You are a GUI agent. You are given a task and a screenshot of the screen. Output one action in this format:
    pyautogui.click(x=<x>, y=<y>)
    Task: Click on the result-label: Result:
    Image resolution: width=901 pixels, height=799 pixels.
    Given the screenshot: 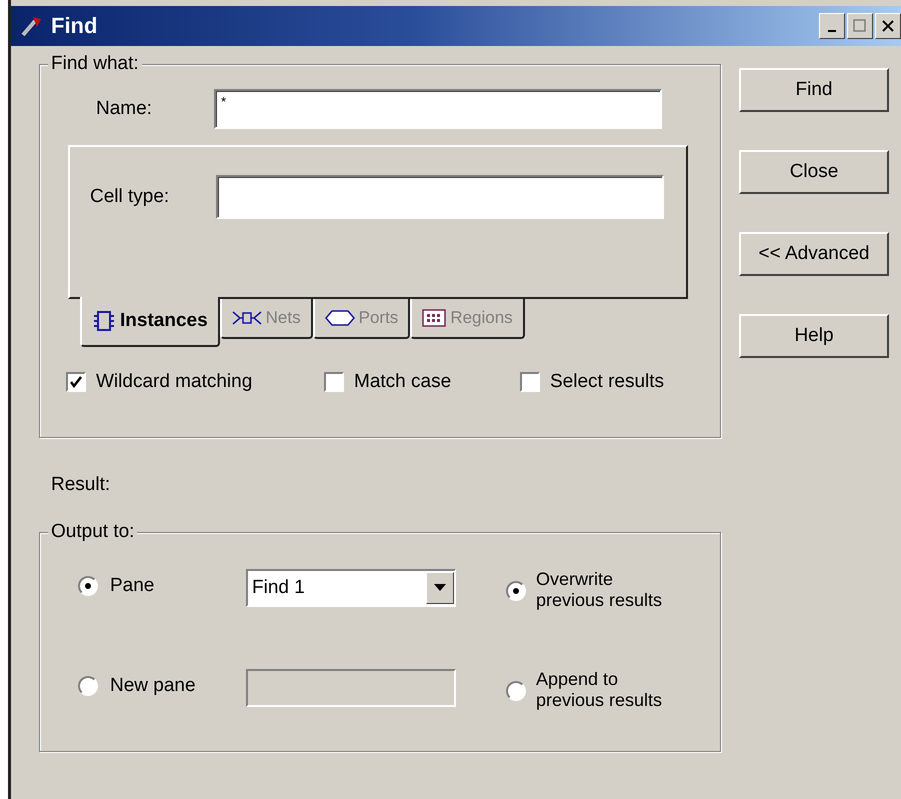 What is the action you would take?
    pyautogui.click(x=81, y=485)
    